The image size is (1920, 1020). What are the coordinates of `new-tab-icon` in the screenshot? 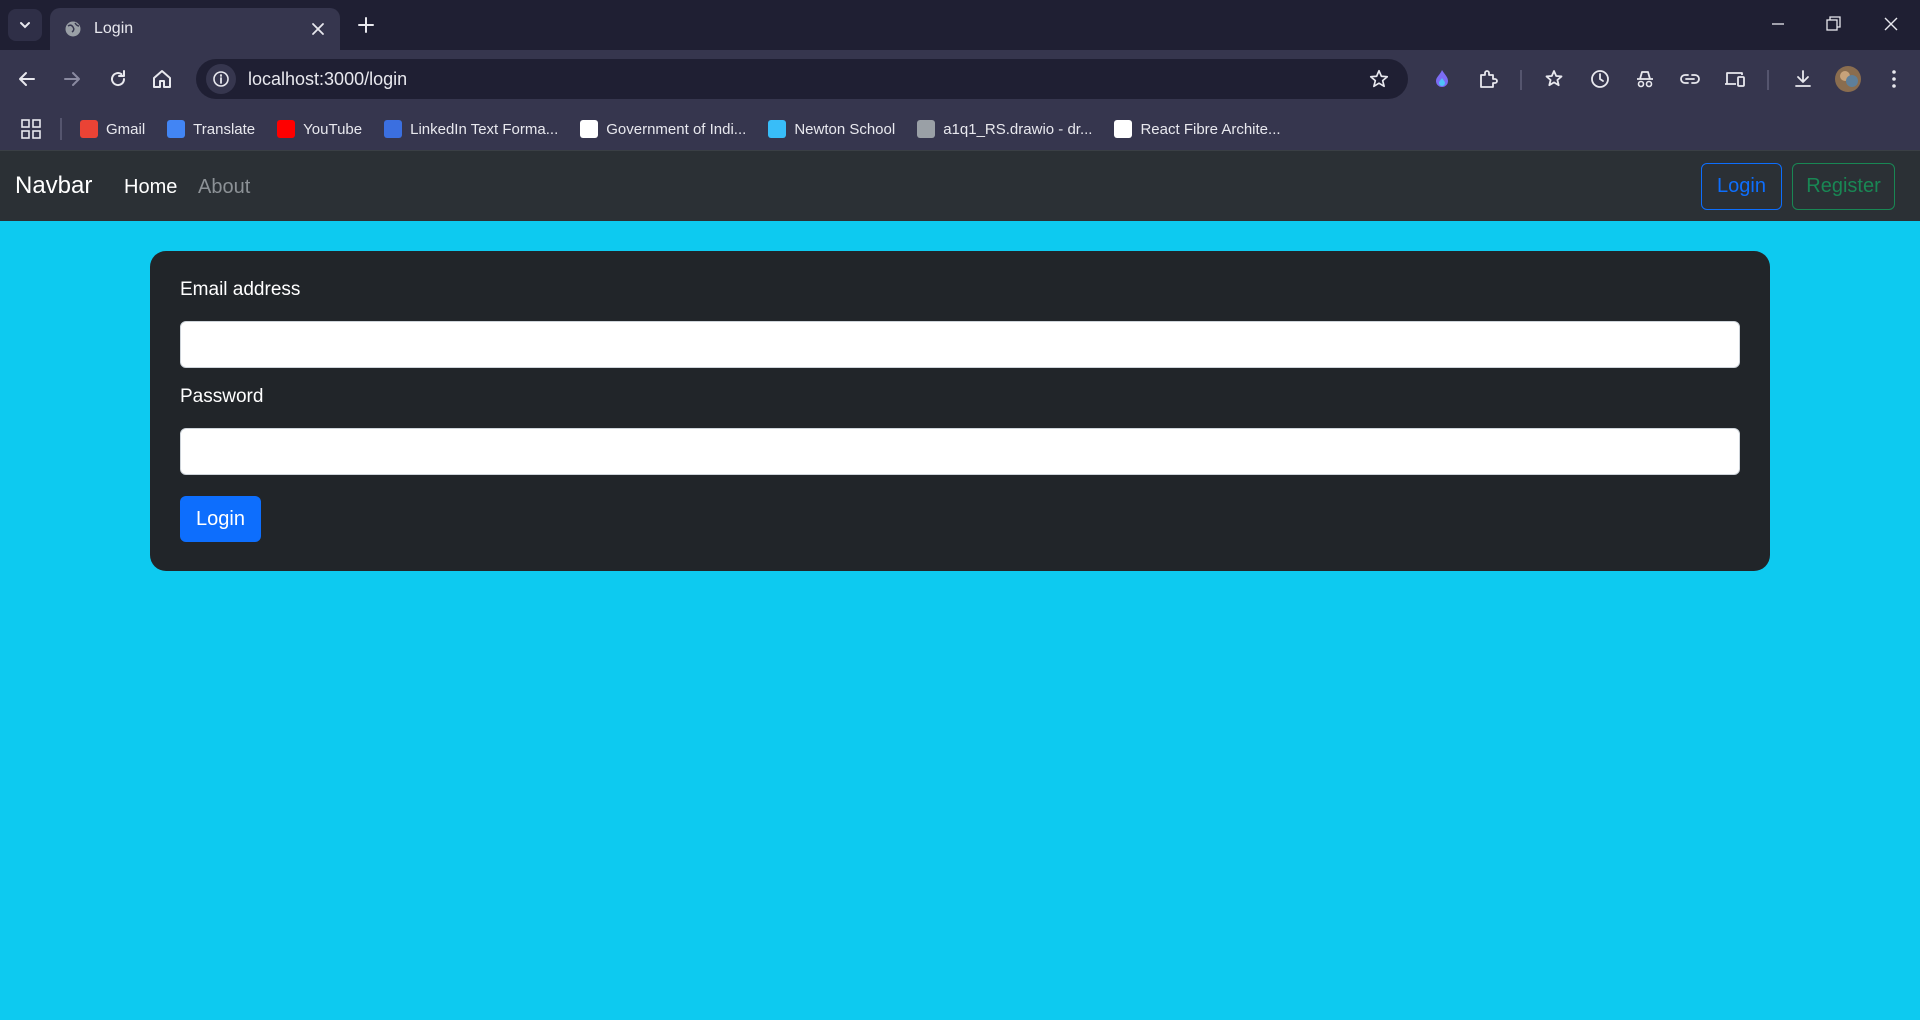 It's located at (366, 25).